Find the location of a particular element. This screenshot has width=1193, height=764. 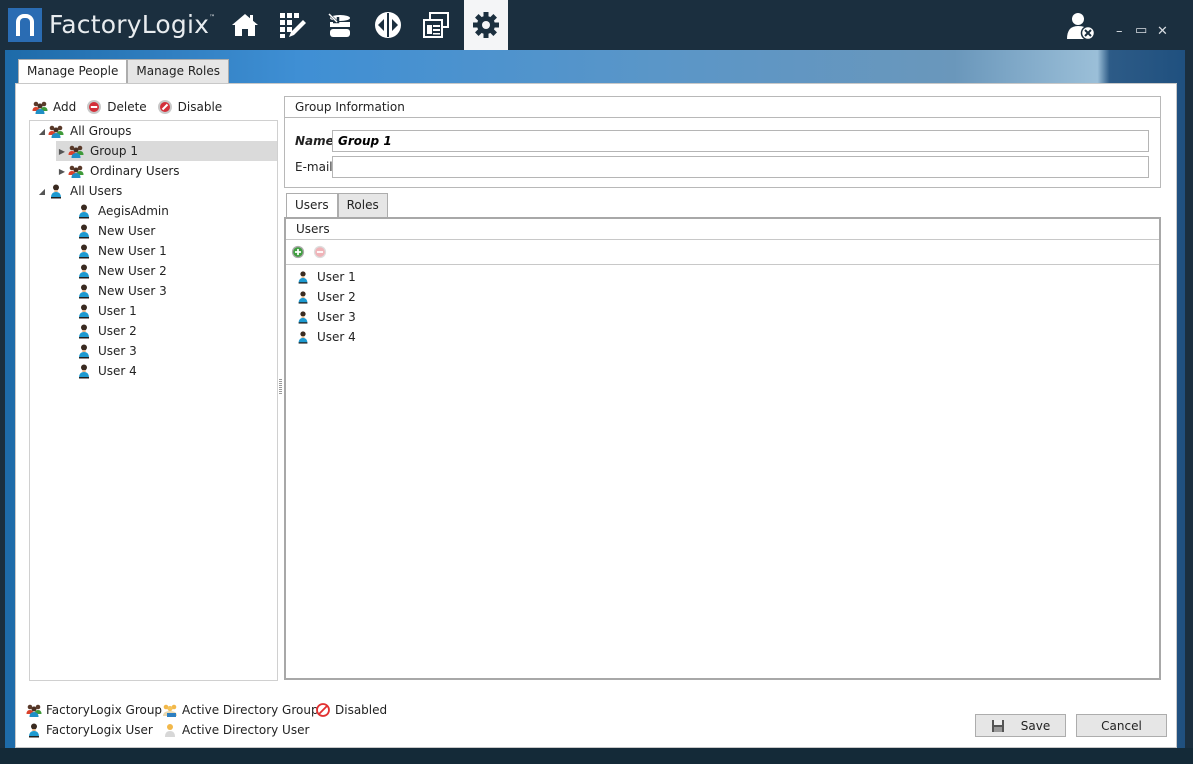

tree-label: AegisAdmin is located at coordinates (133, 211).